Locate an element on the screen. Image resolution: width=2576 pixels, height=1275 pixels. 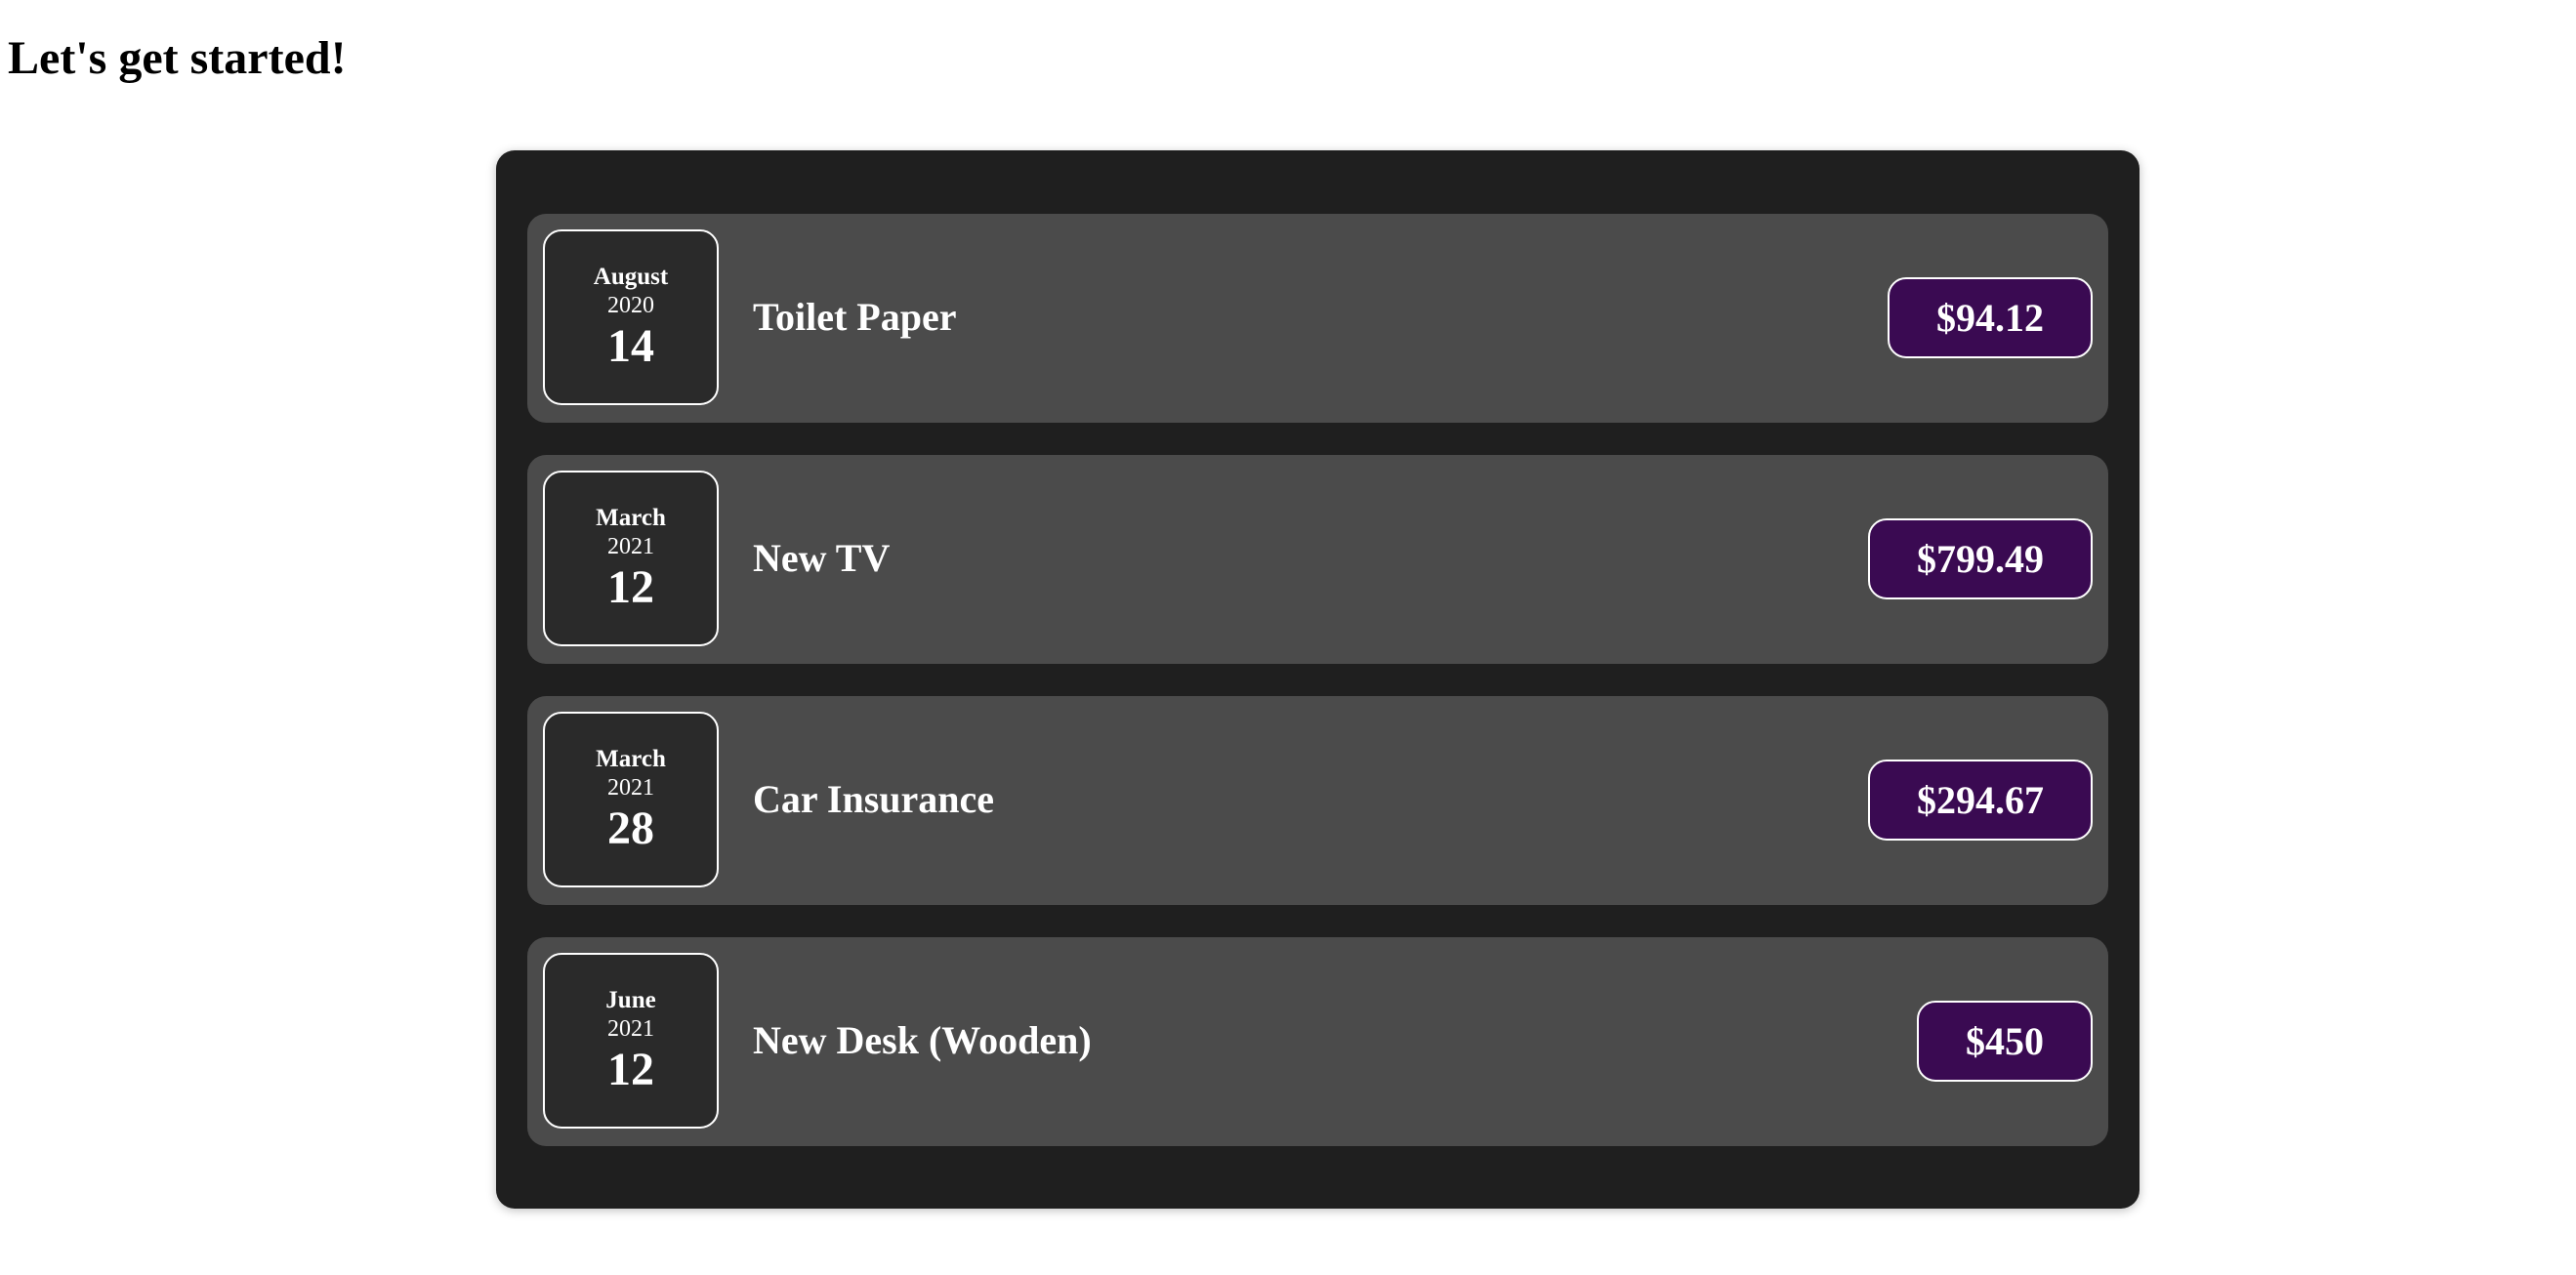
expense-date-month: August is located at coordinates (631, 277).